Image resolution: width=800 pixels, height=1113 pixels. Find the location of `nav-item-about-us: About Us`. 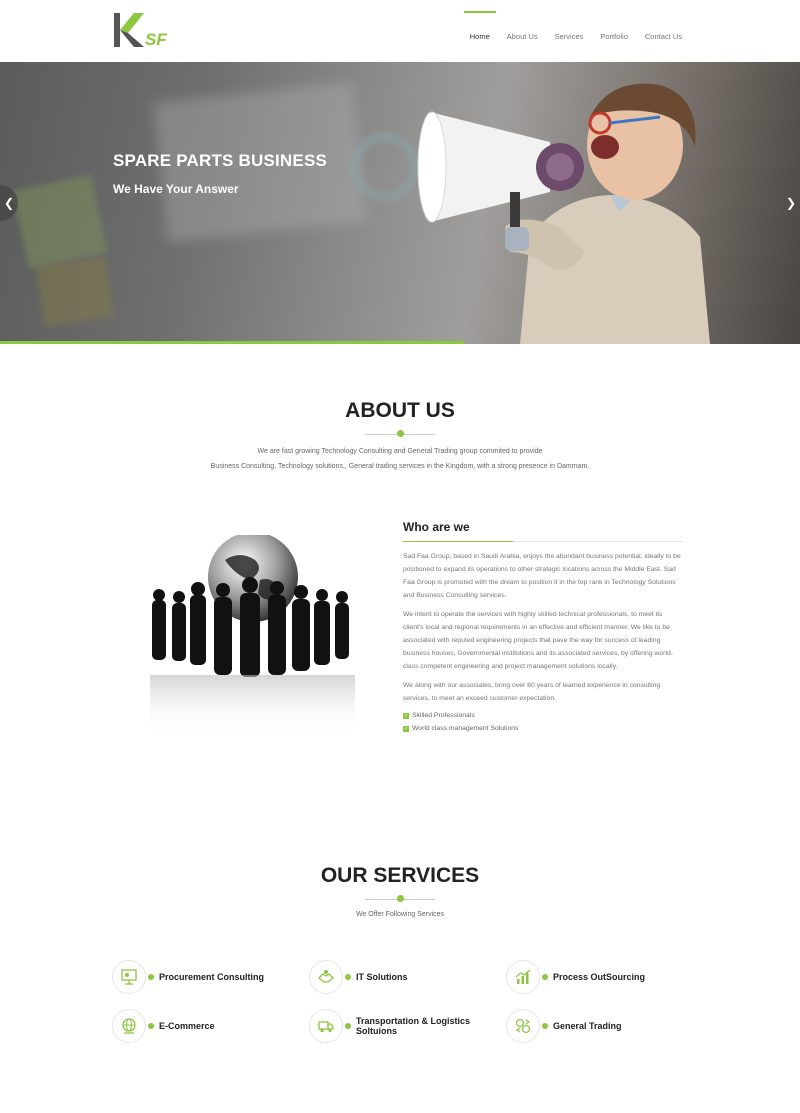

nav-item-about-us: About Us is located at coordinates (522, 31).